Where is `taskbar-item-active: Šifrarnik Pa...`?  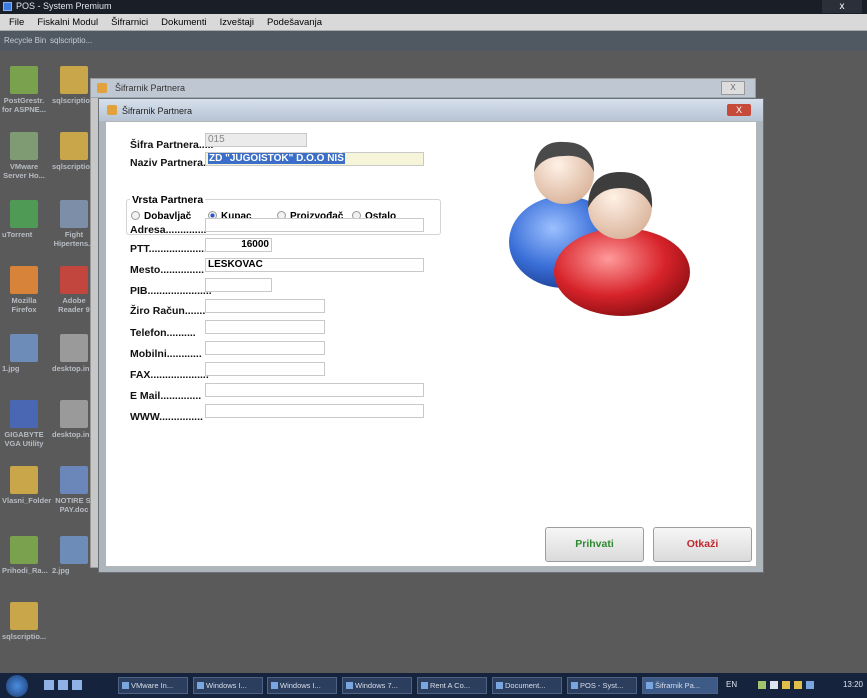
taskbar-item-active: Šifrarnik Pa... is located at coordinates (680, 685).